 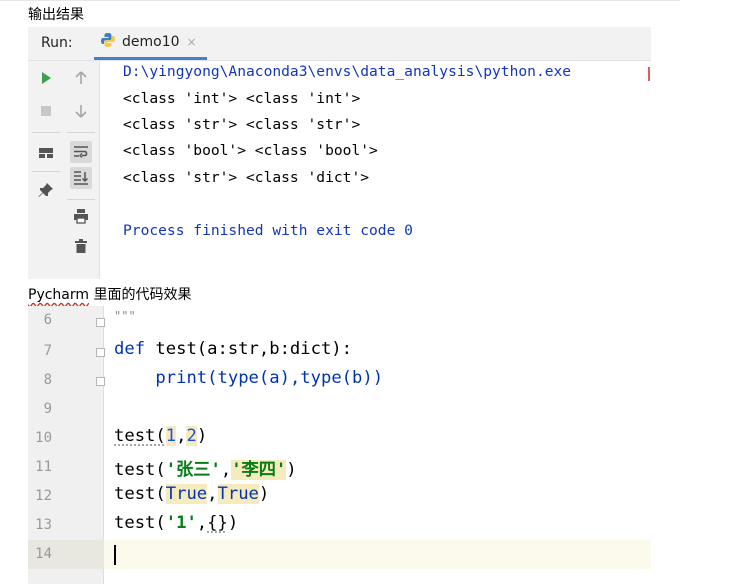 I want to click on run-toolbar-left, so click(x=46, y=170).